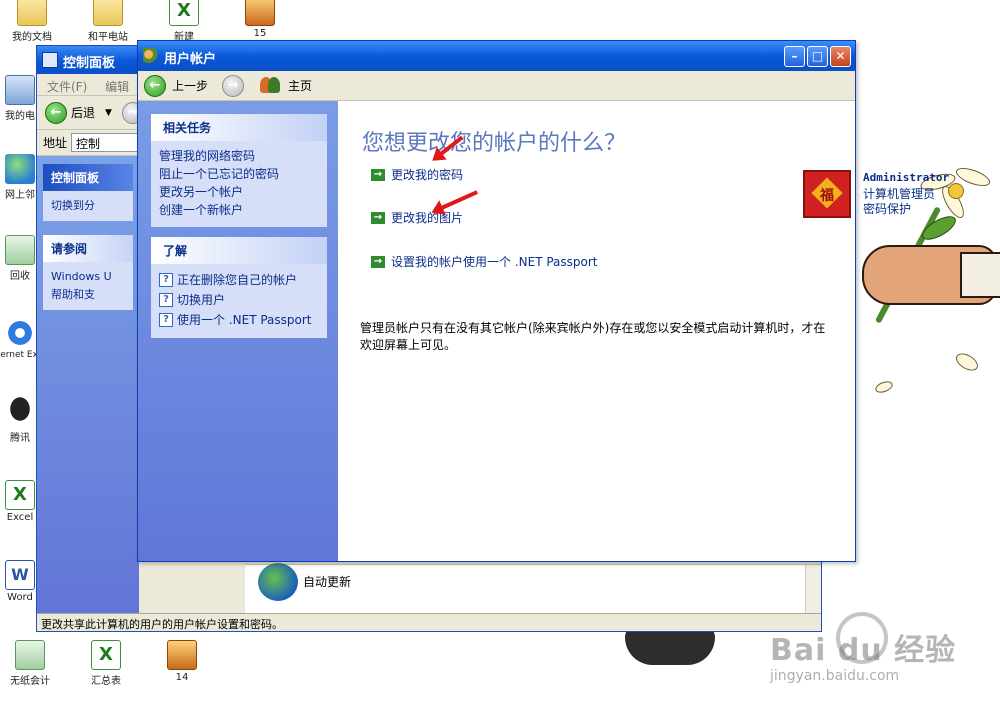 This screenshot has width=1000, height=713. What do you see at coordinates (278, 582) in the screenshot?
I see `auto-update-icon` at bounding box center [278, 582].